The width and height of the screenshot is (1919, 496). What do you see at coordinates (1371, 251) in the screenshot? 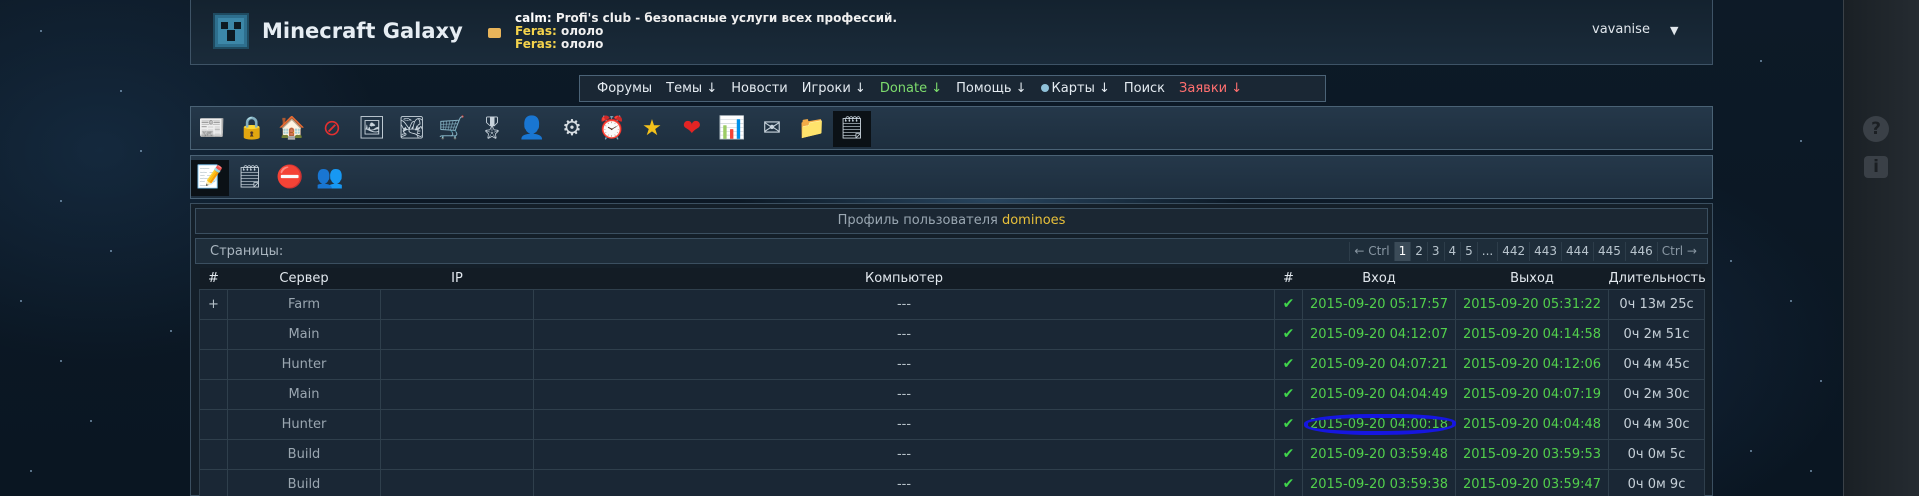
I see `pagination-prev: ← Ctrl` at bounding box center [1371, 251].